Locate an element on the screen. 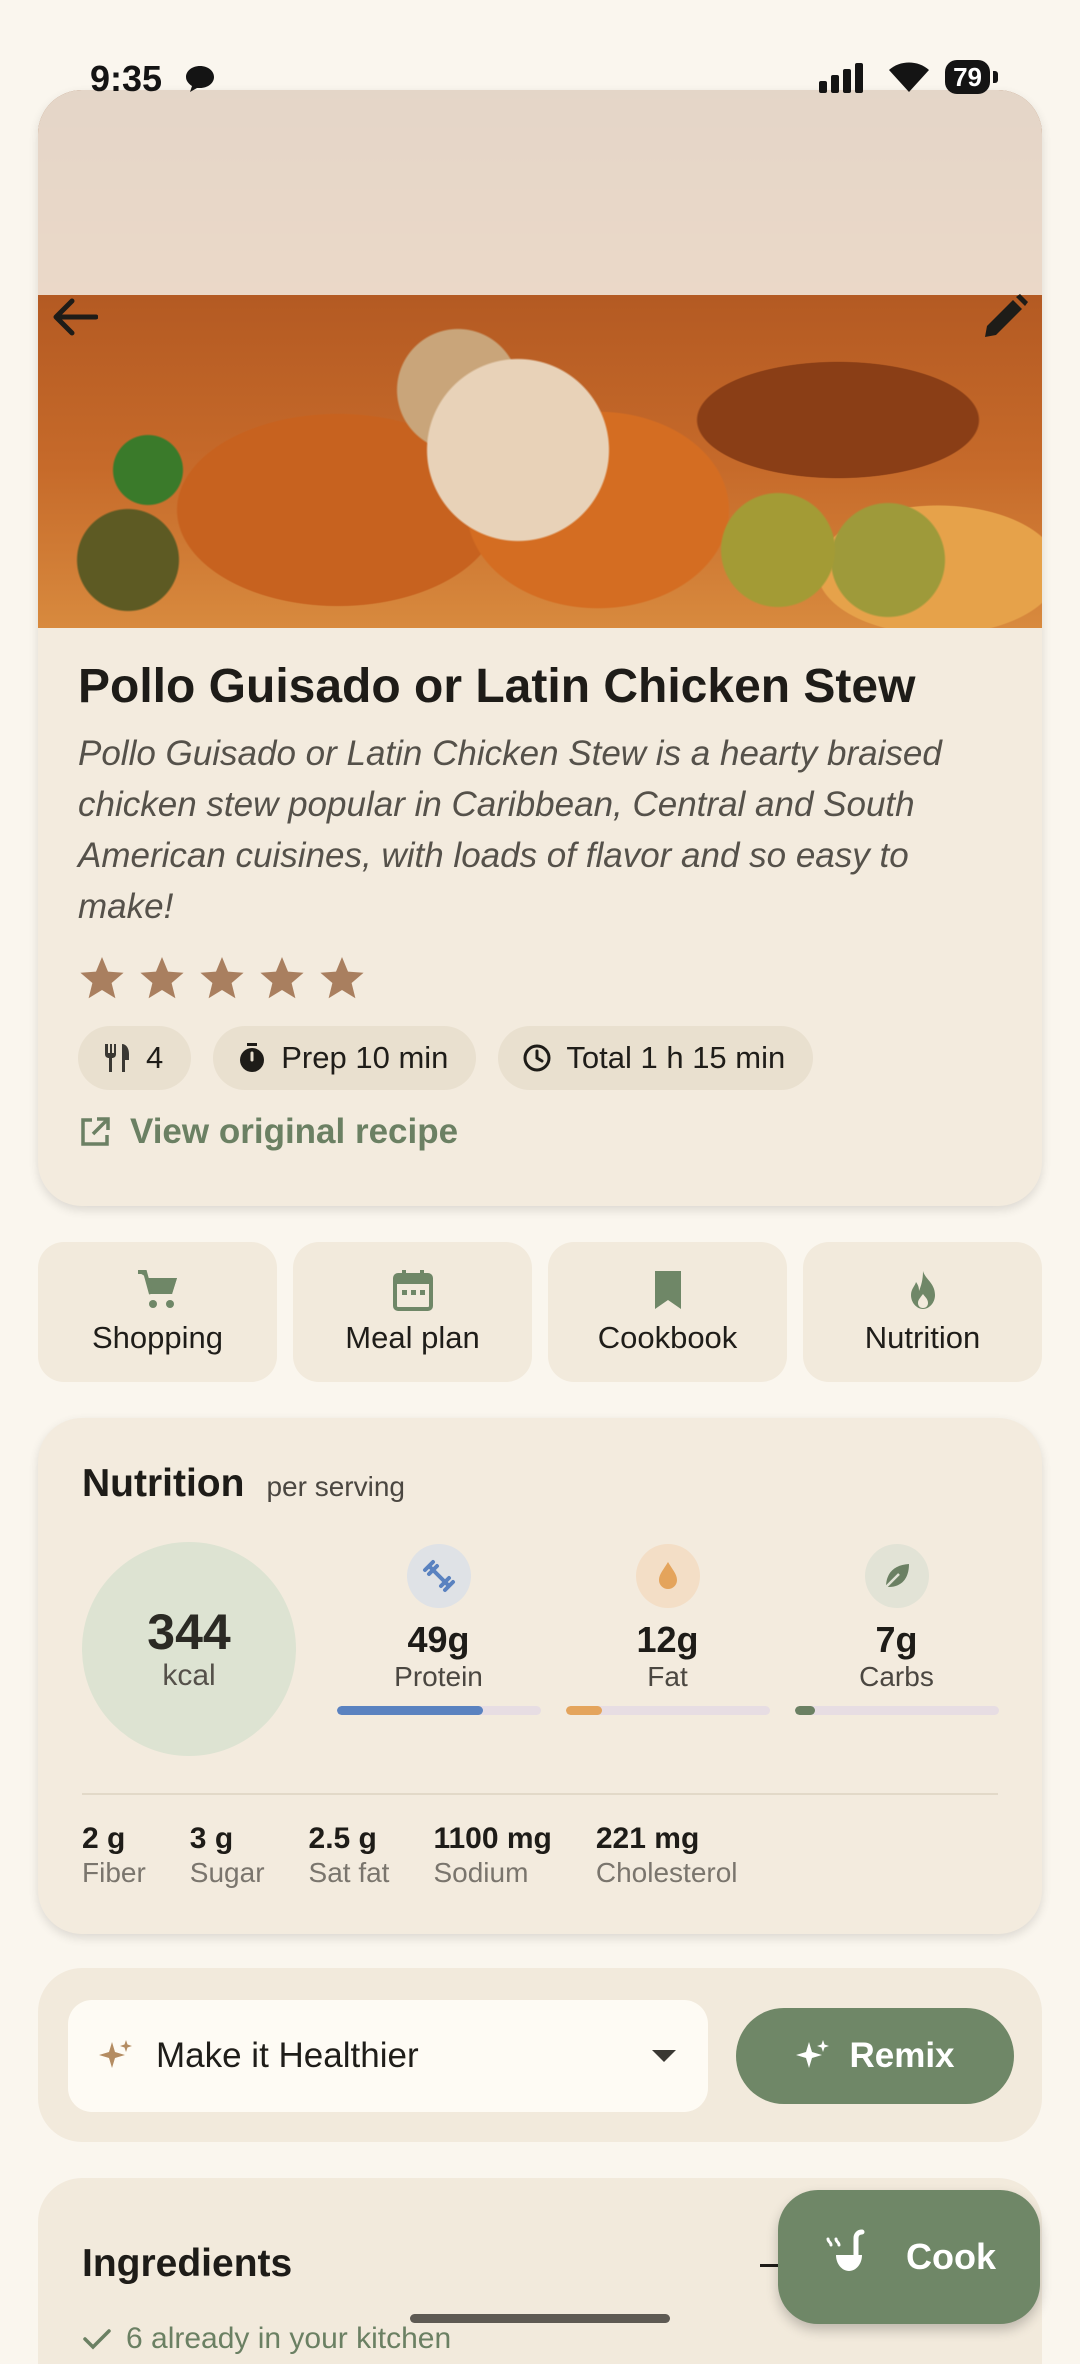  home-indicator is located at coordinates (540, 2318).